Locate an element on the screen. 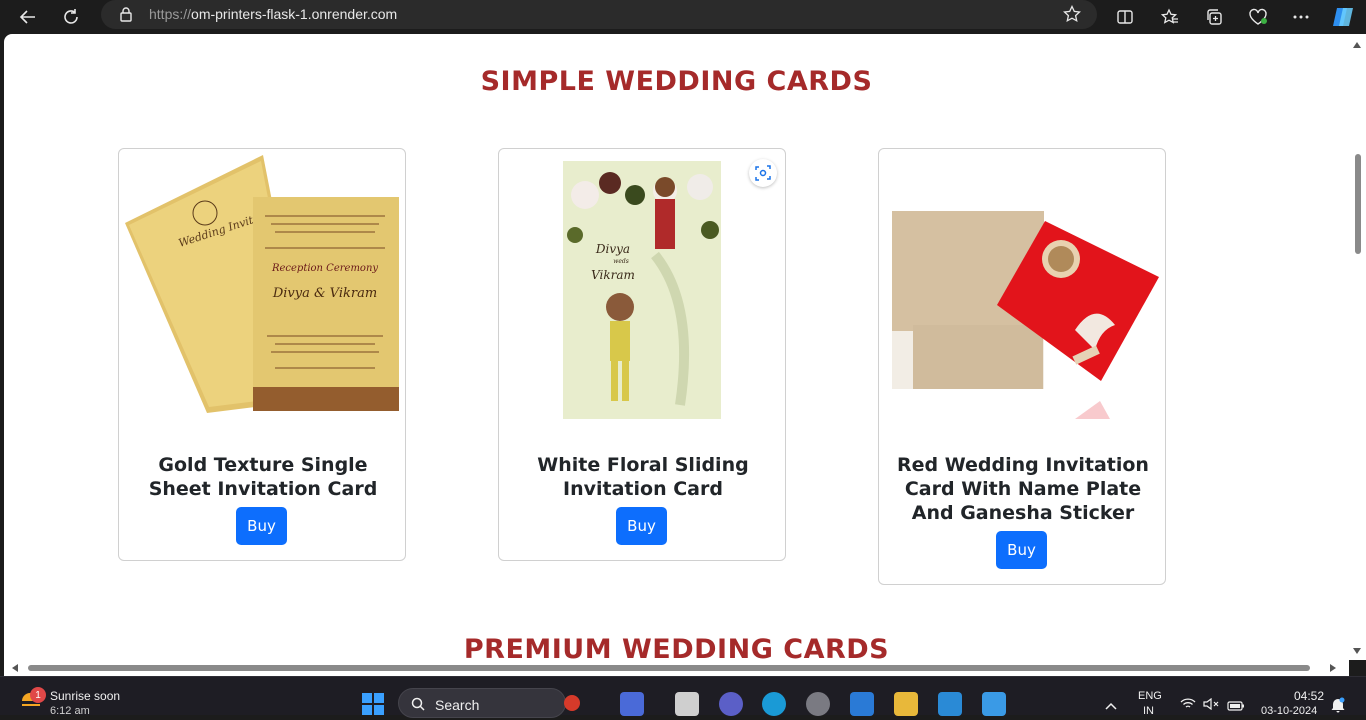  url-scheme: https:// is located at coordinates (170, 14).